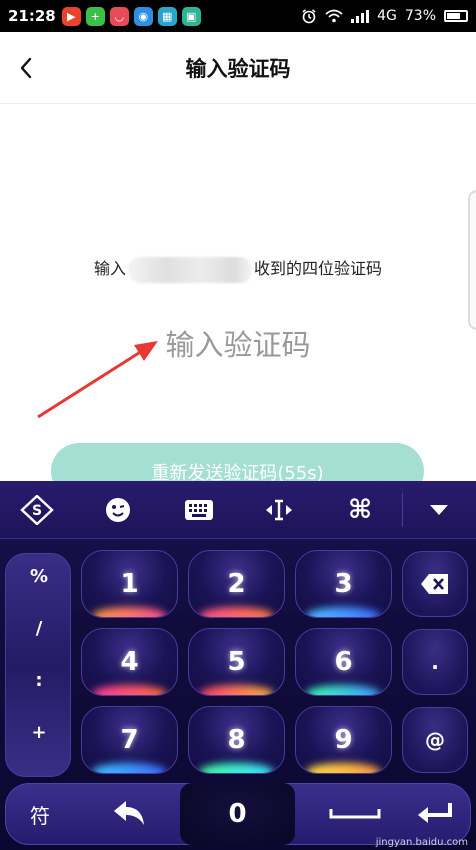 This screenshot has width=476, height=850. I want to click on annotation-arrow-icon, so click(97, 380).